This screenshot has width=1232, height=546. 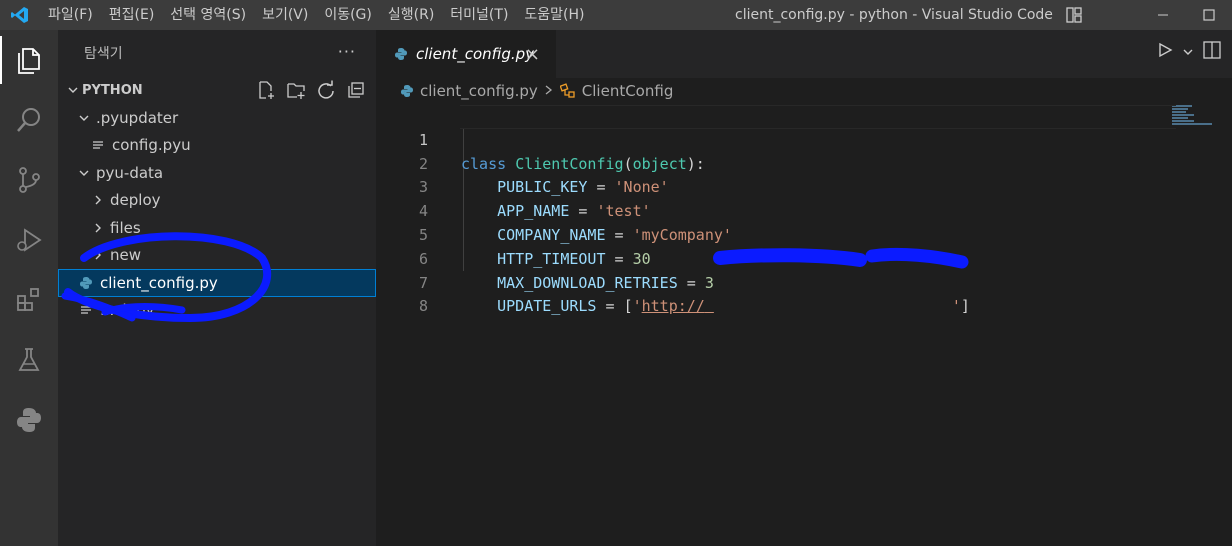 I want to click on code-token: UPDATE_URLS, so click(x=547, y=306).